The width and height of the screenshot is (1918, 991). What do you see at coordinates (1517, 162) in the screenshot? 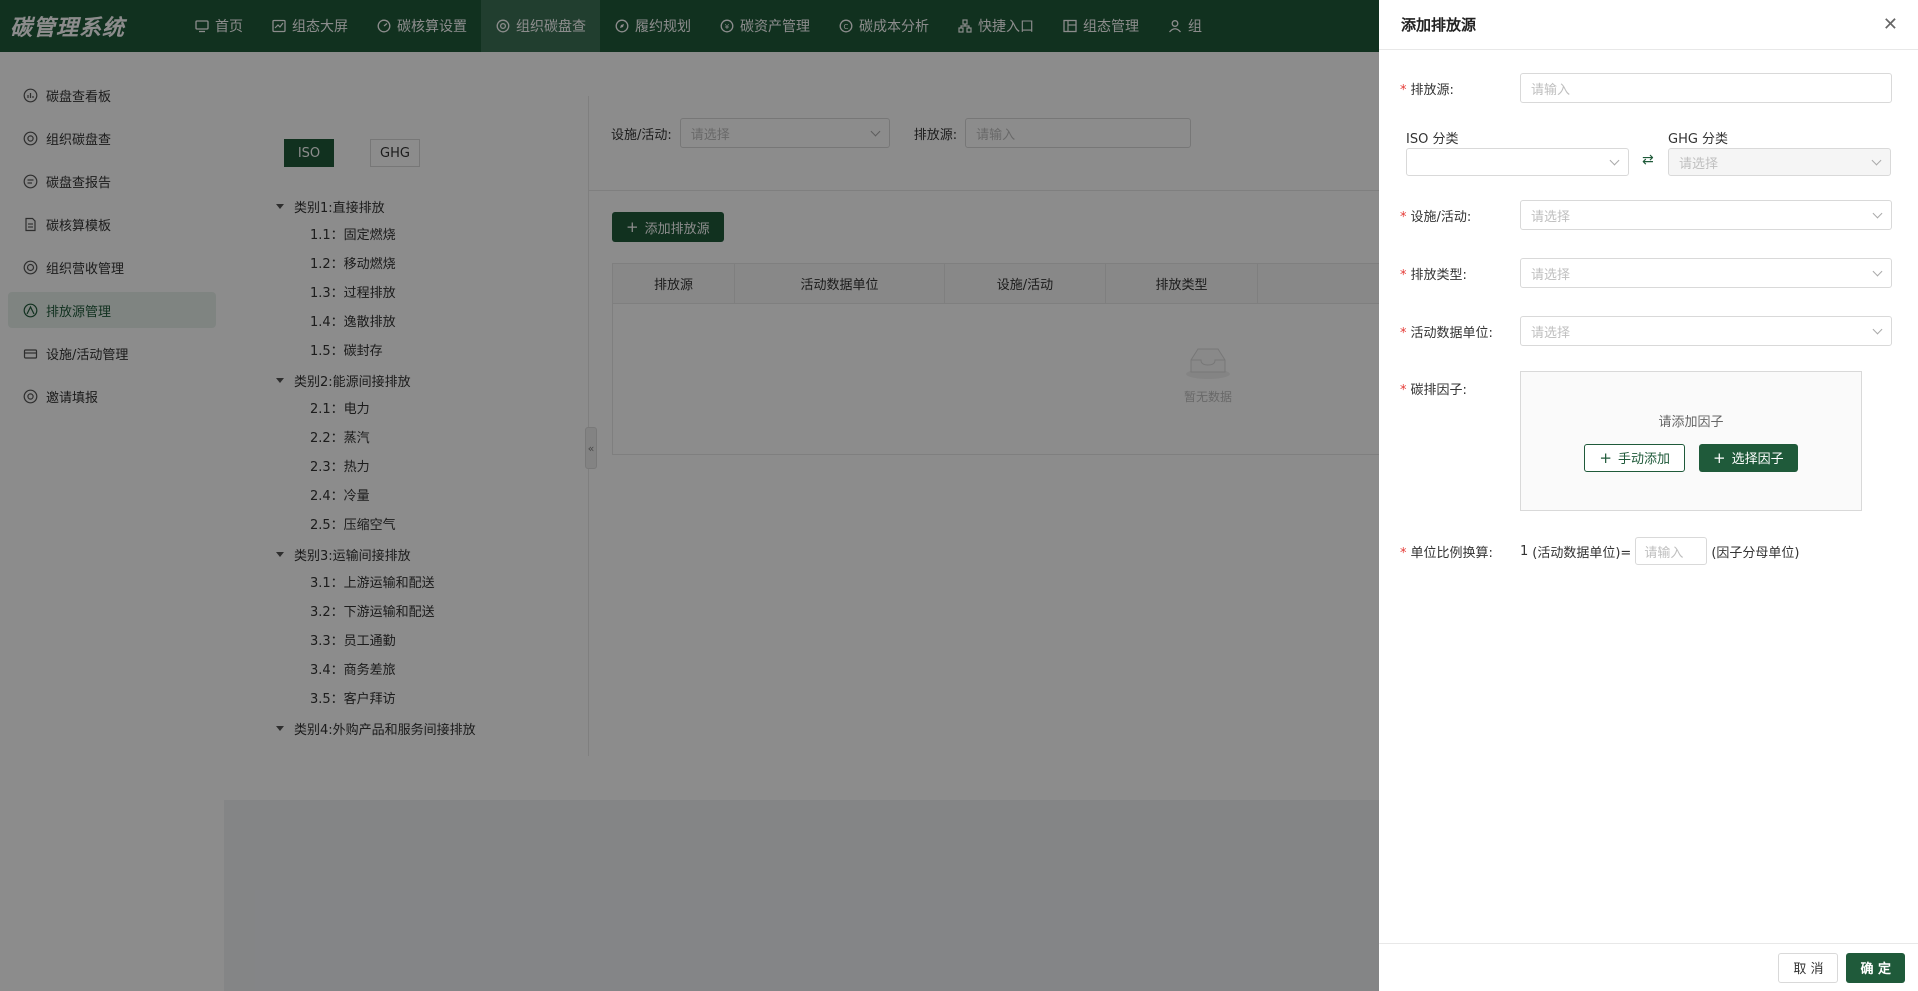
I see `iso-classification-select` at bounding box center [1517, 162].